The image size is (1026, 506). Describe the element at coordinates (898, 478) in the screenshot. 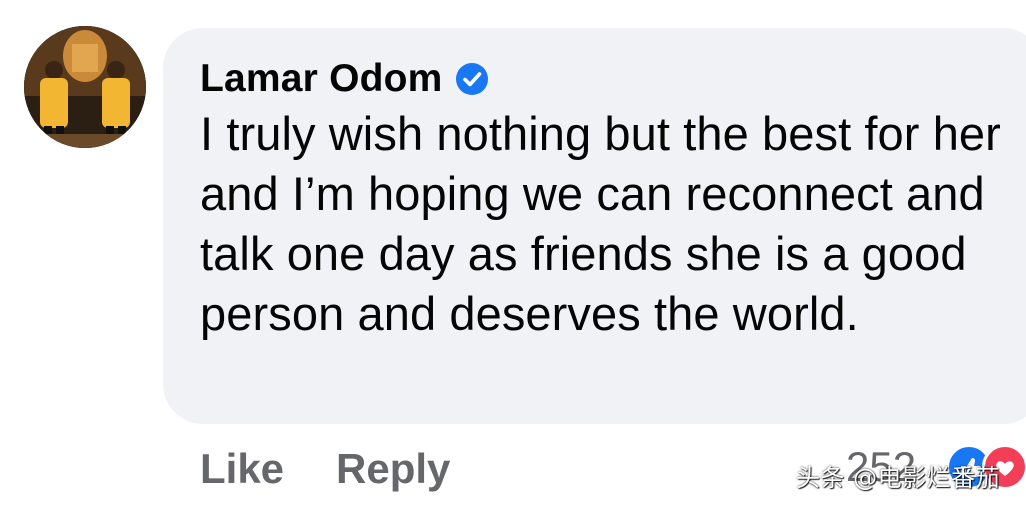

I see `watermark: 头条 @电影烂番茄` at that location.